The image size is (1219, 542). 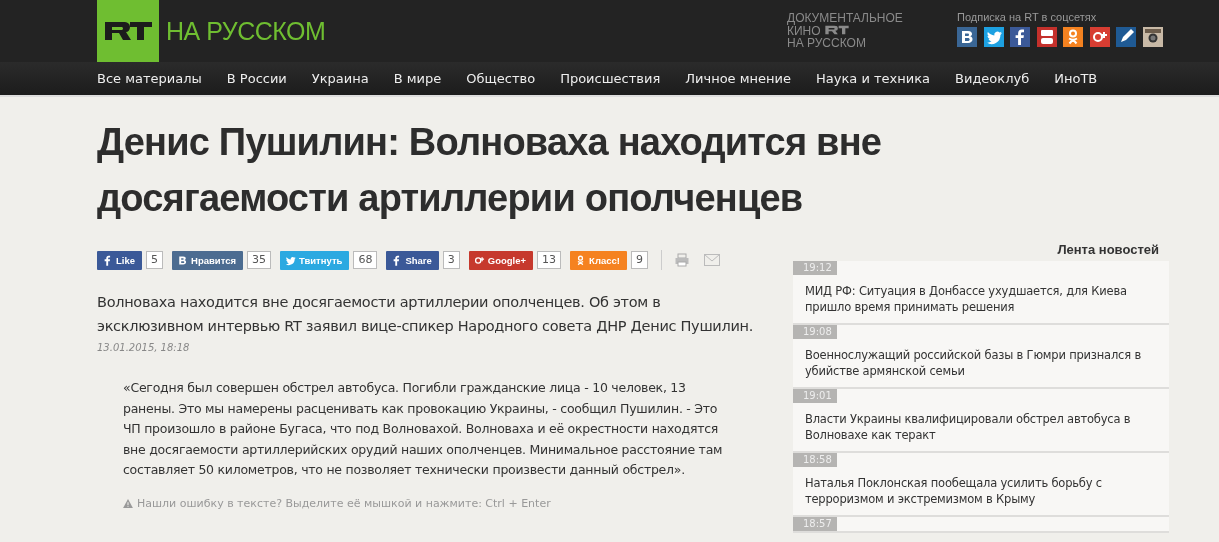 What do you see at coordinates (981, 427) in the screenshot?
I see `news-headline: Власти Украины квалифицировали обстрел автобуса в Волновахе как теракт` at bounding box center [981, 427].